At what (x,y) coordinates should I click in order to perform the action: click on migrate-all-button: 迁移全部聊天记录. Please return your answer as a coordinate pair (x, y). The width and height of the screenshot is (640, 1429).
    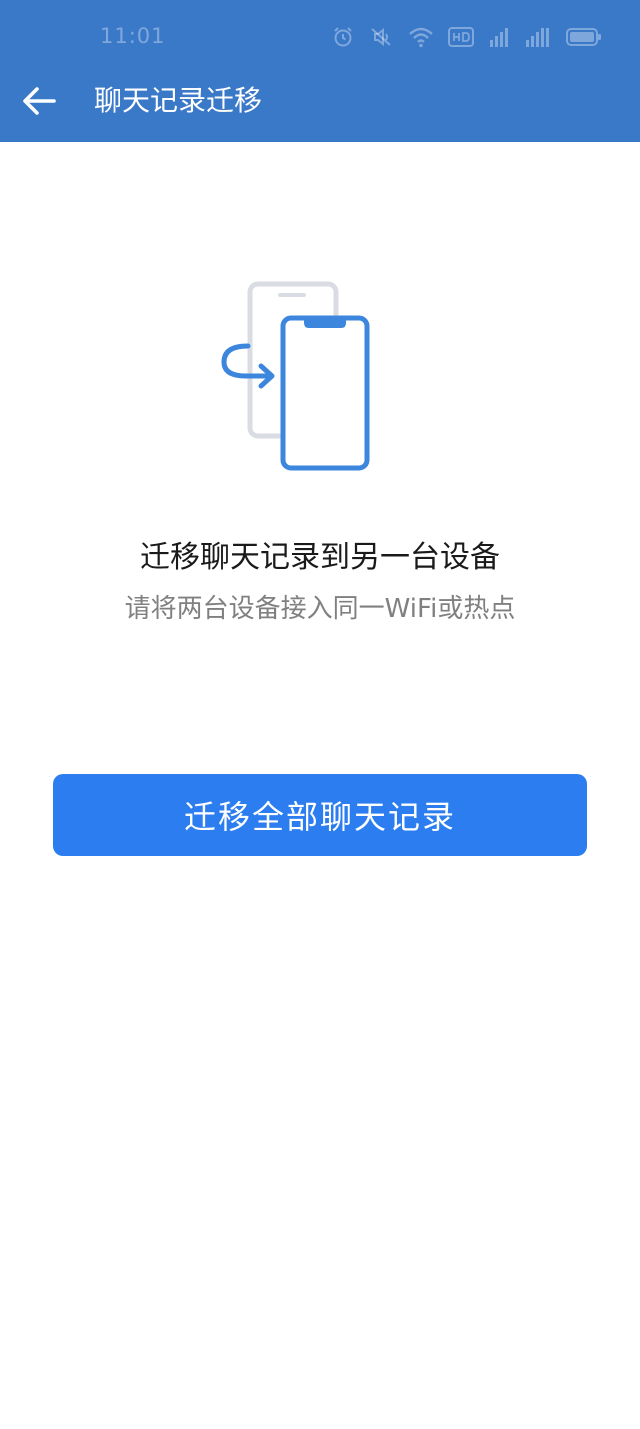
    Looking at the image, I should click on (320, 815).